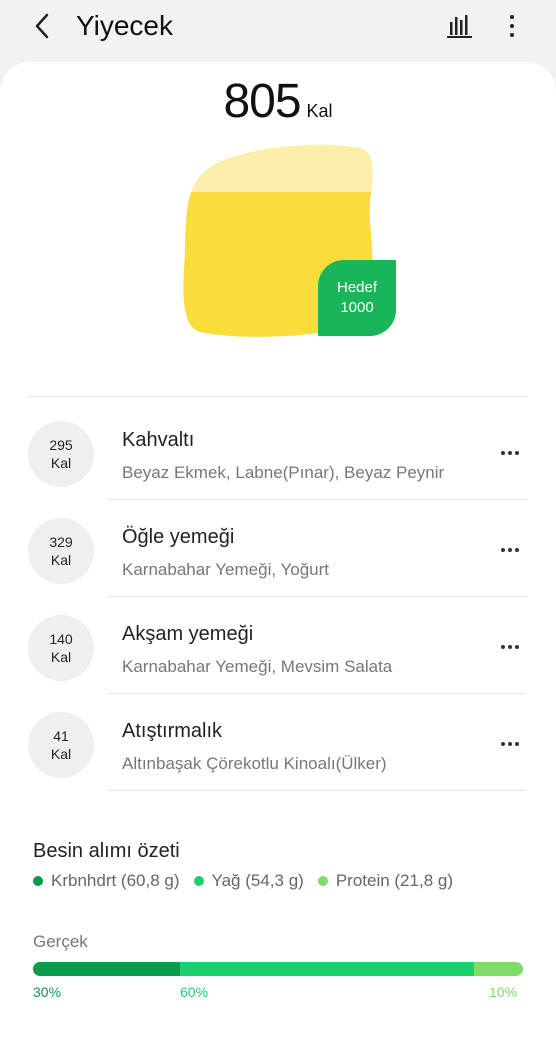 The height and width of the screenshot is (1042, 556). I want to click on legend-item-carbs: Krbnhdrt (60,8 g), so click(106, 881).